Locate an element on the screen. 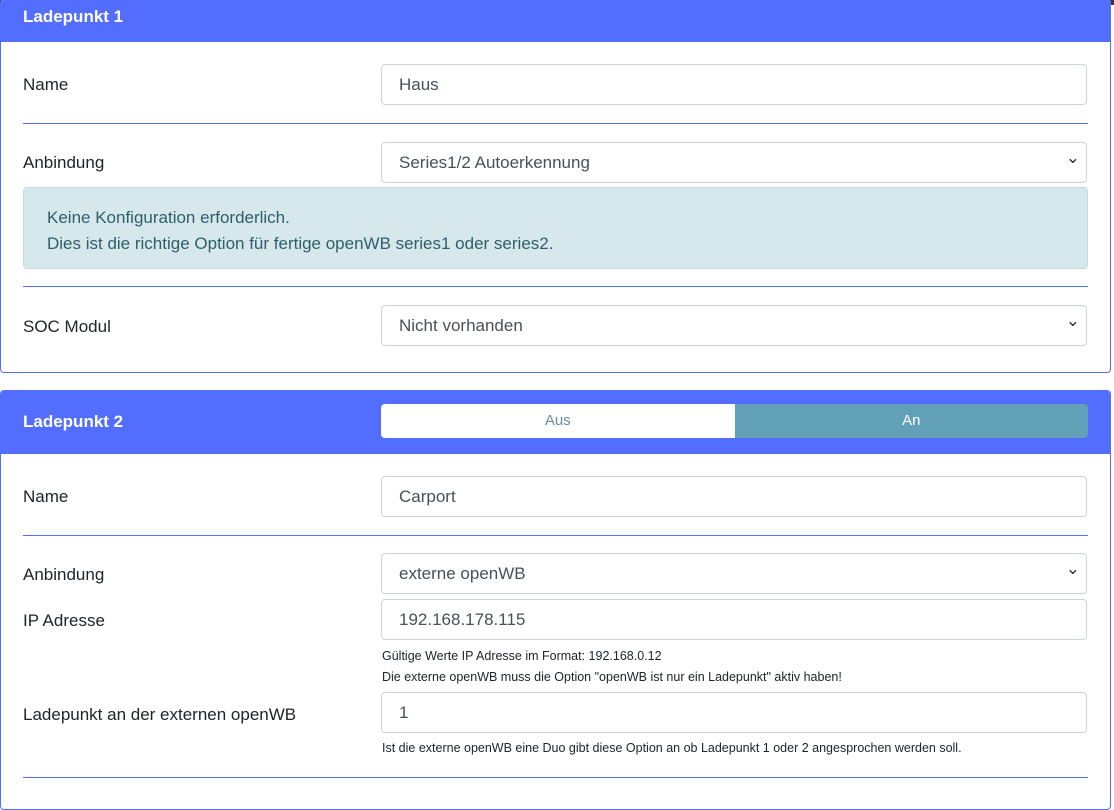 This screenshot has width=1114, height=810. toggle-on-button: An is located at coordinates (911, 421).